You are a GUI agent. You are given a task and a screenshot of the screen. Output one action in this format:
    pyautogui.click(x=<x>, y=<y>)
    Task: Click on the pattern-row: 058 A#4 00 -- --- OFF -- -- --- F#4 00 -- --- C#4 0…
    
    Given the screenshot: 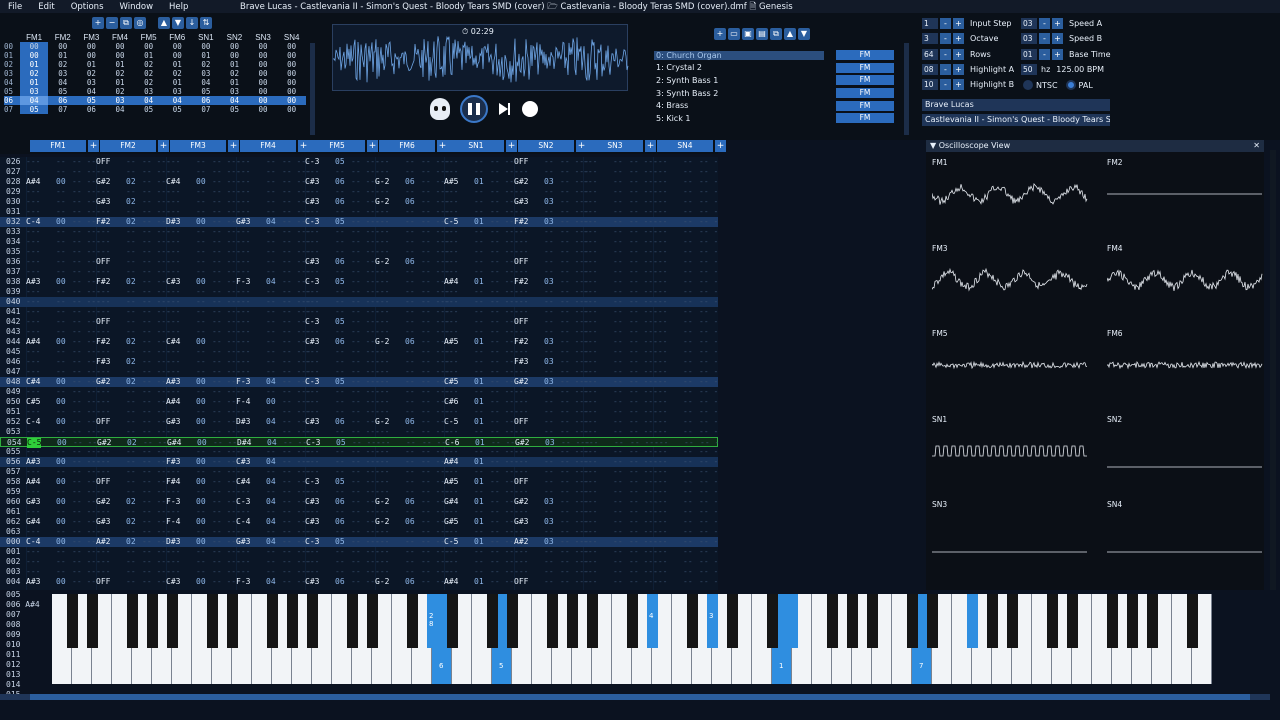 What is the action you would take?
    pyautogui.click(x=359, y=482)
    